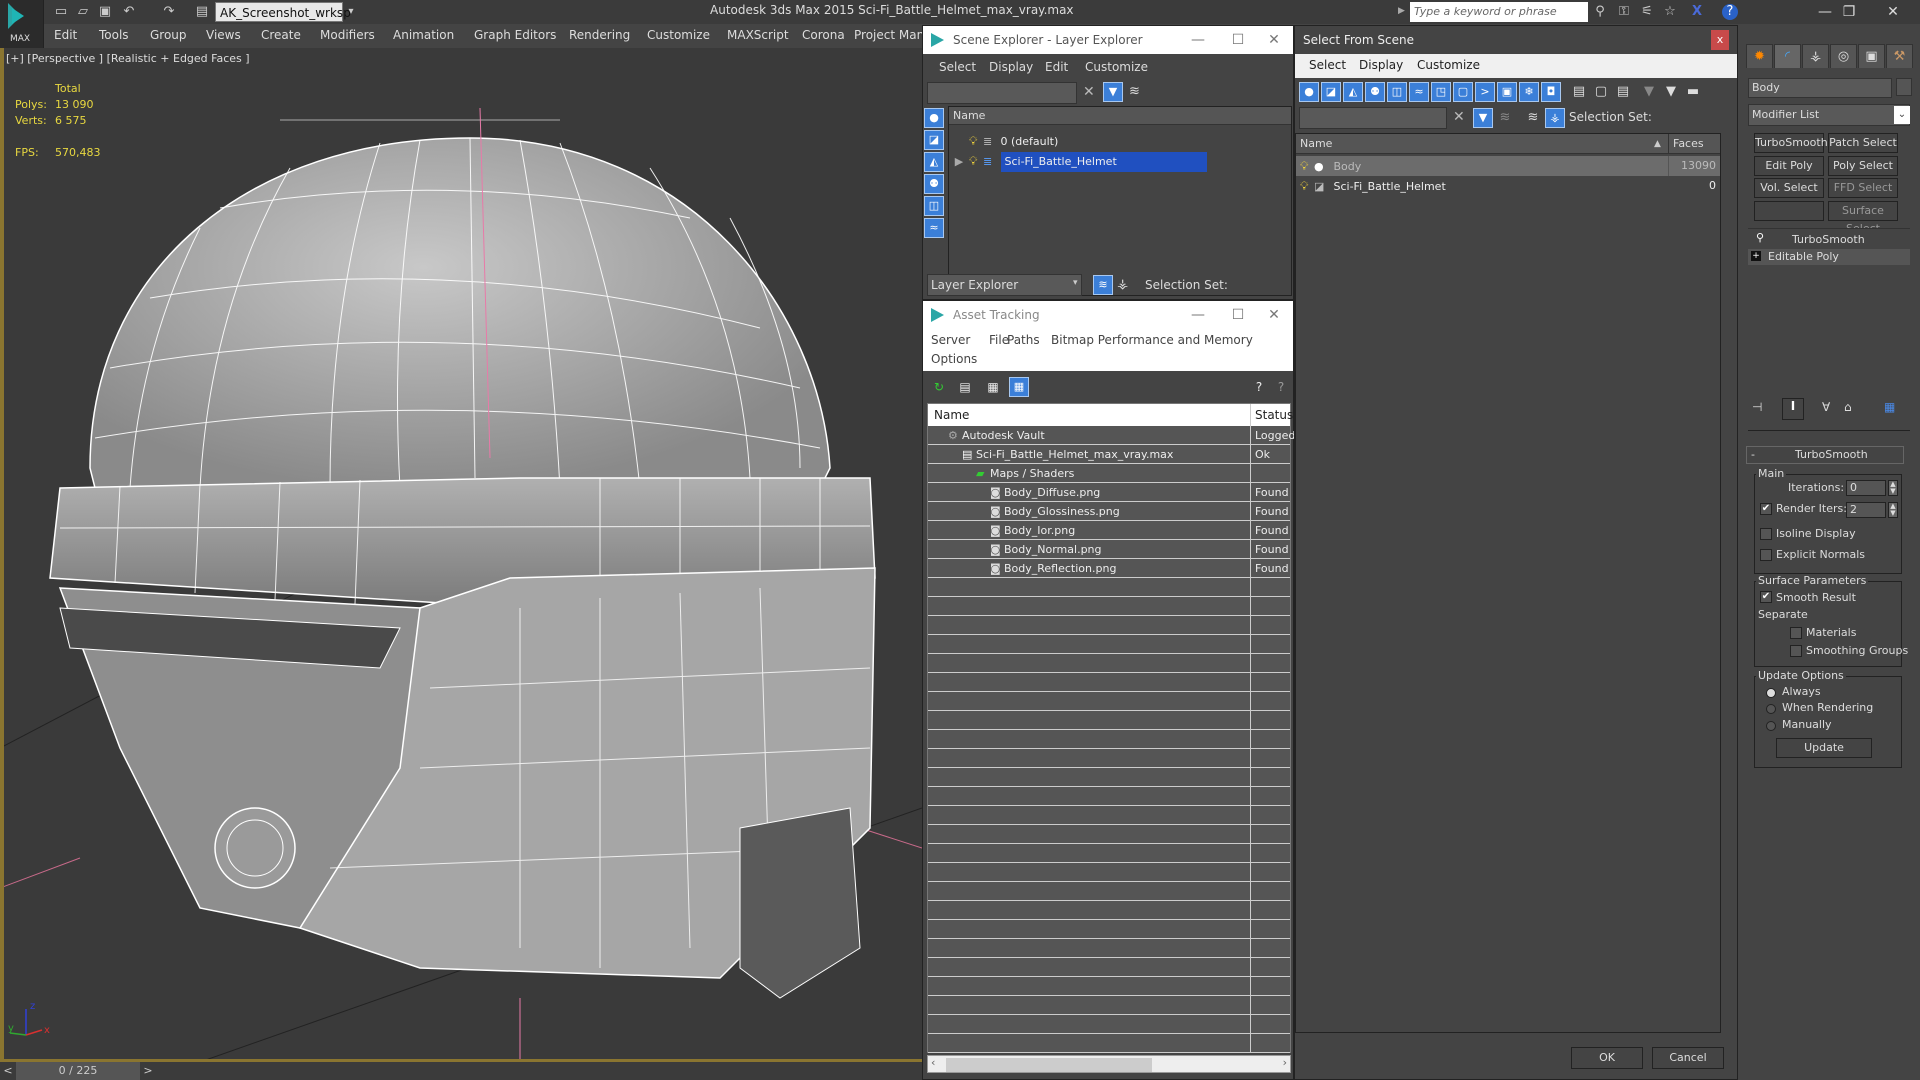 The height and width of the screenshot is (1080, 1920). I want to click on display-none-icon: ▢, so click(1601, 92).